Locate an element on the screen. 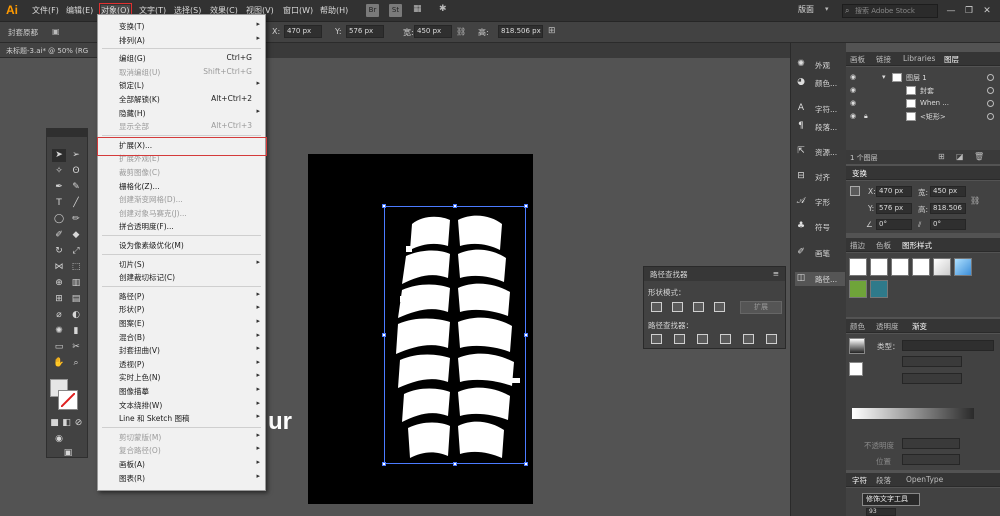 The height and width of the screenshot is (516, 1000). object-menu-item: Line 和 Sketch 图稿 ▸ is located at coordinates (181, 417).